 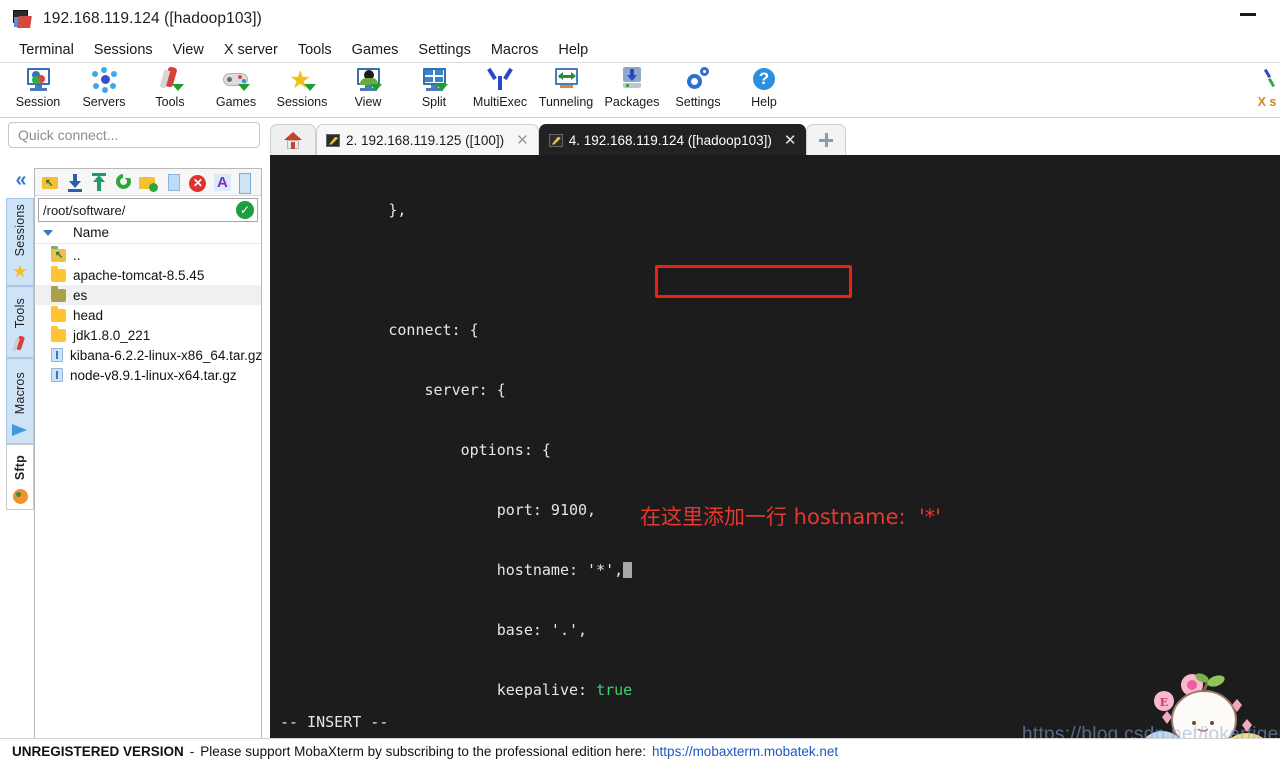 What do you see at coordinates (444, 50) in the screenshot?
I see `menu-settings: Settings` at bounding box center [444, 50].